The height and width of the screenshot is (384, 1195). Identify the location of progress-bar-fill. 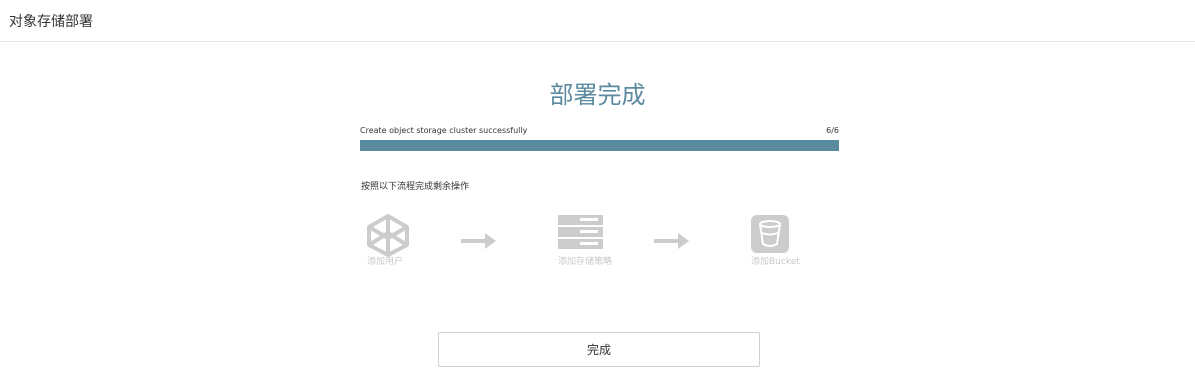
(599, 145).